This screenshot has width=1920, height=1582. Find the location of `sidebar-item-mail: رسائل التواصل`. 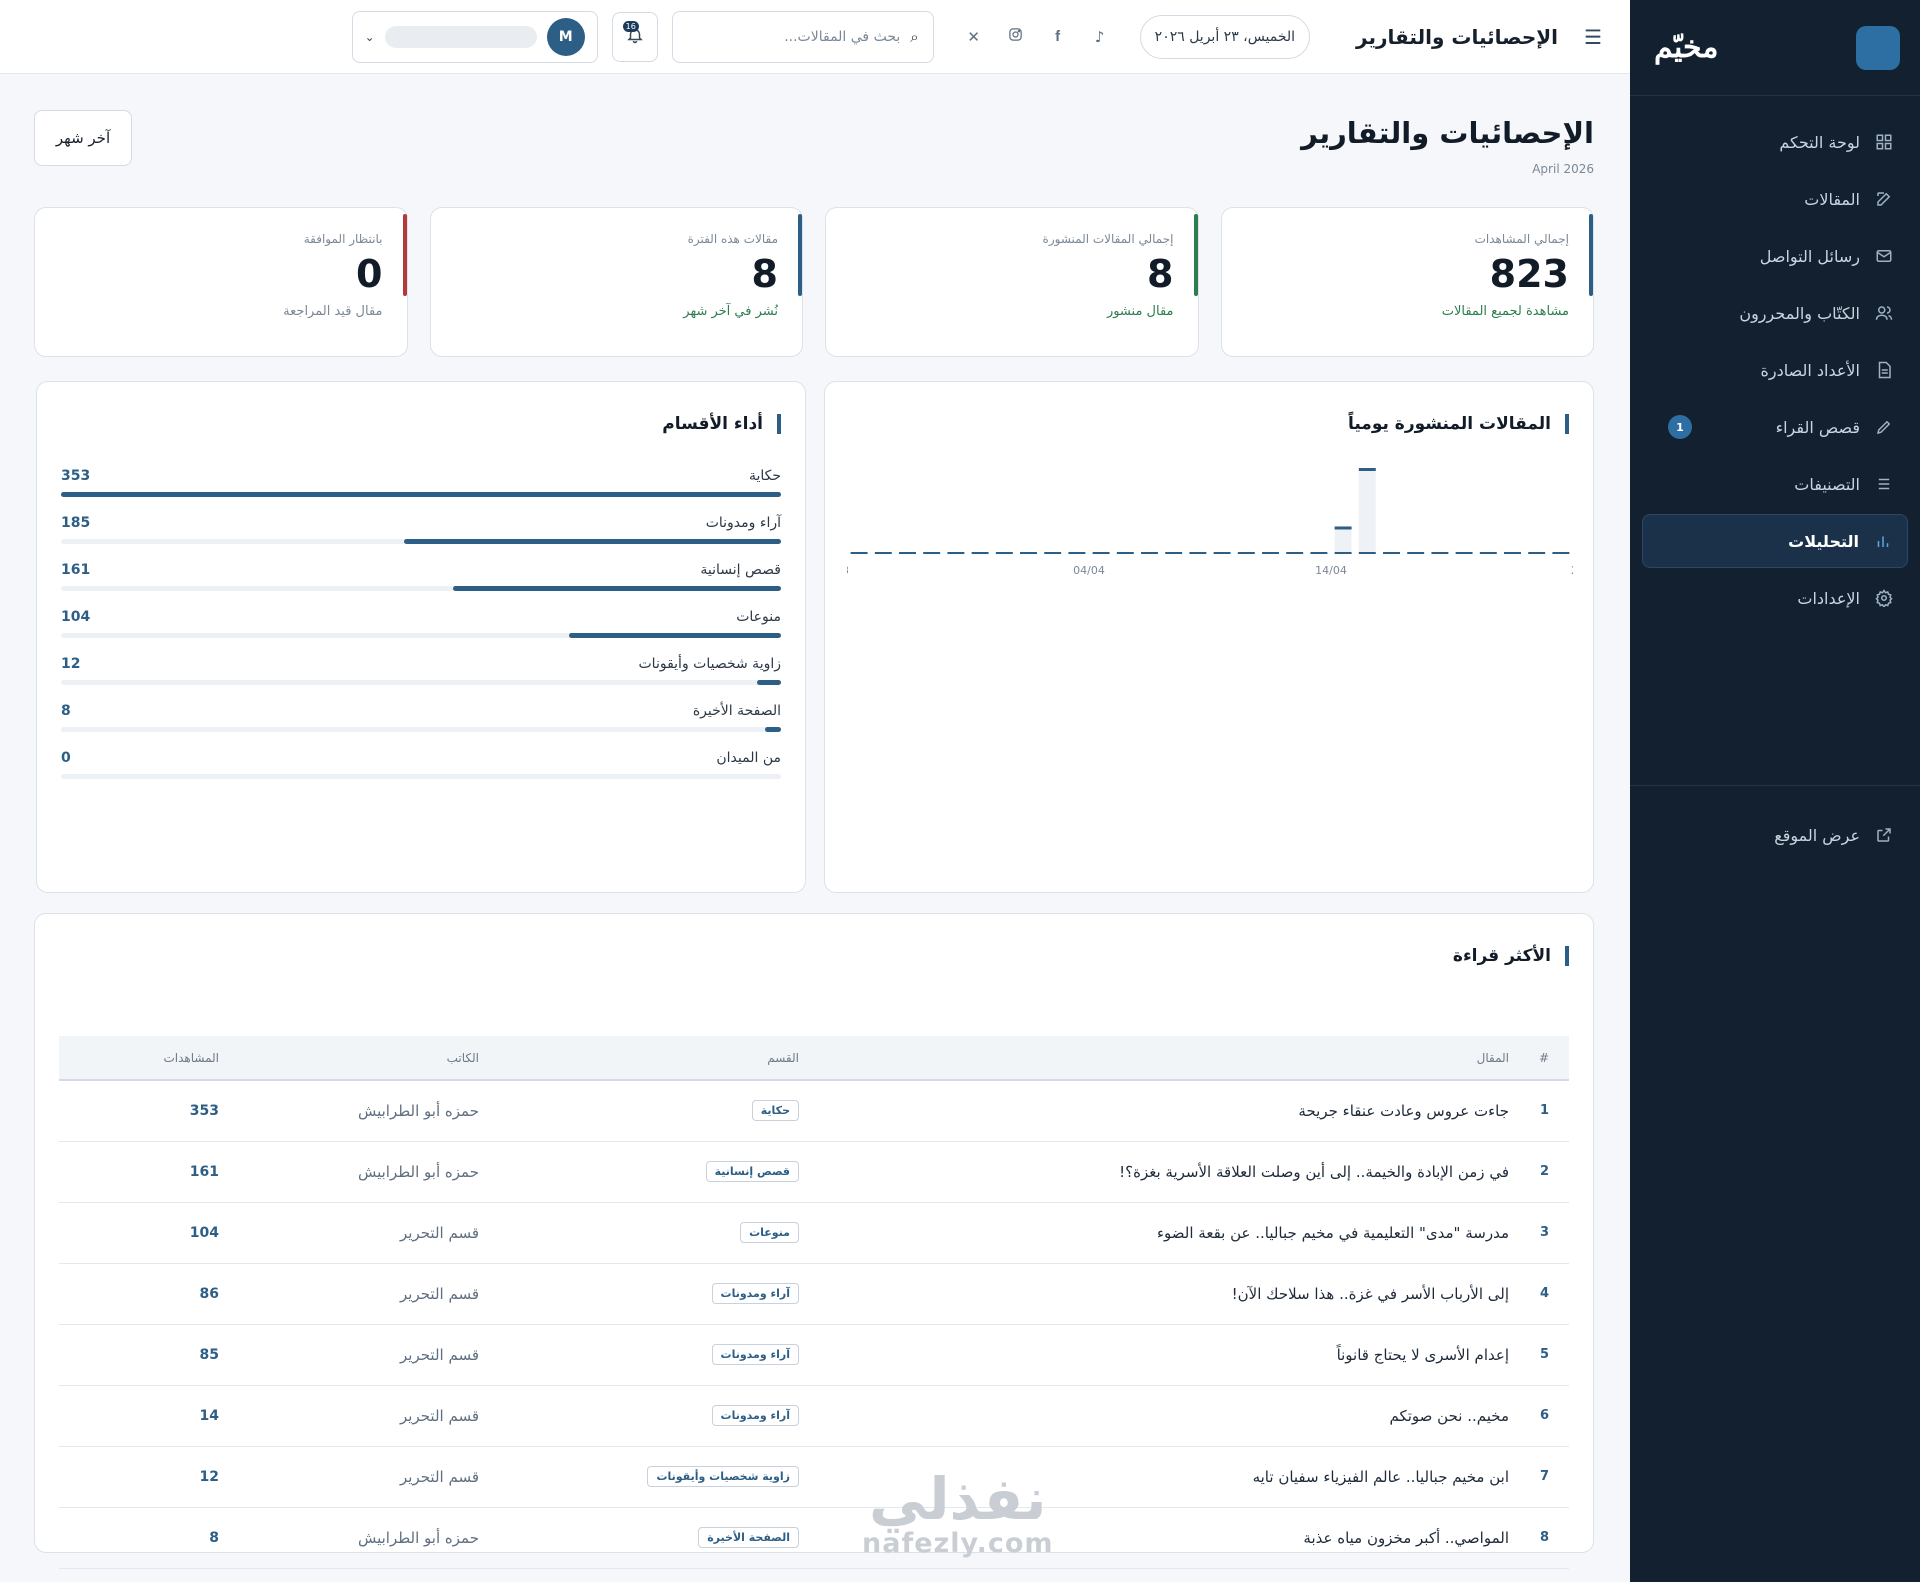

sidebar-item-mail: رسائل التواصل is located at coordinates (1775, 256).